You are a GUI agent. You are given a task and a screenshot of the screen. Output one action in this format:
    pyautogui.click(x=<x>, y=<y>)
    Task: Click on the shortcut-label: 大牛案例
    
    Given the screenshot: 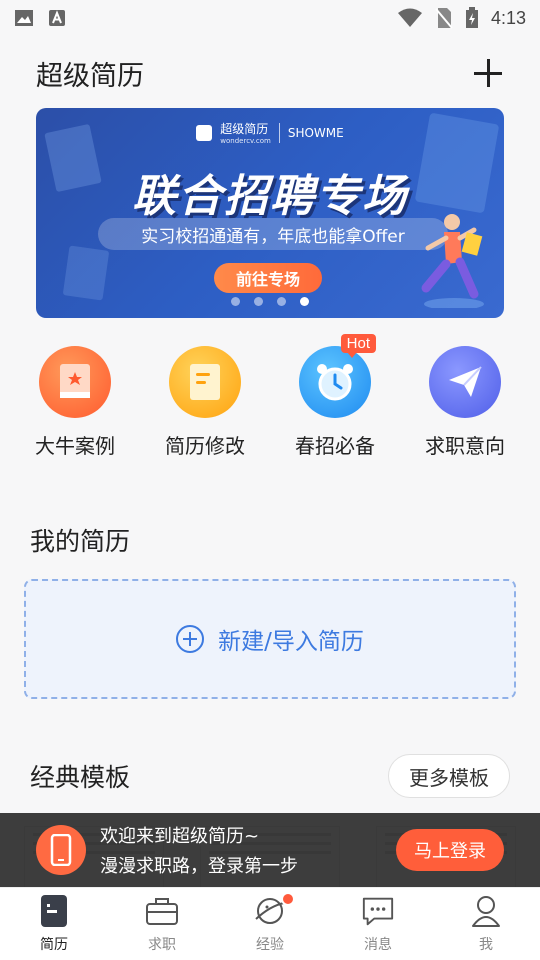 What is the action you would take?
    pyautogui.click(x=75, y=446)
    